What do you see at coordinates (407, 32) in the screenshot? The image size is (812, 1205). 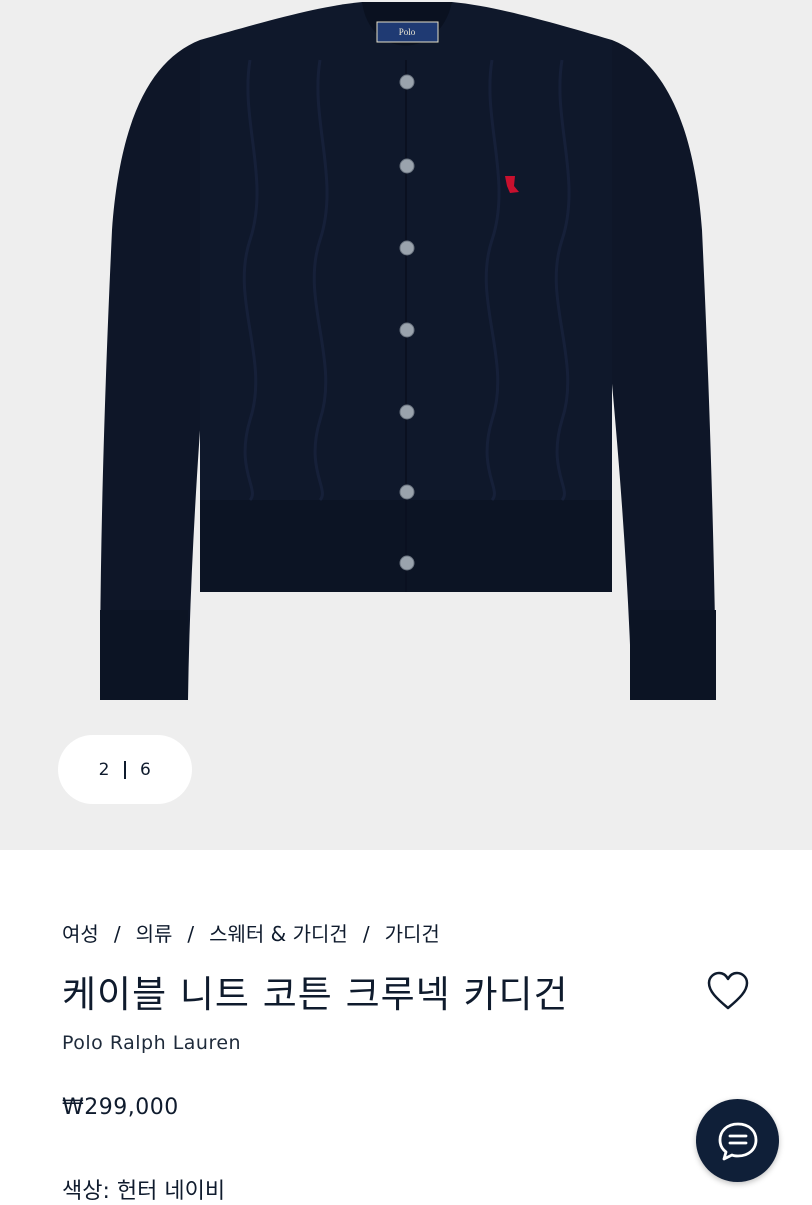 I see `neck-label-text: Polo` at bounding box center [407, 32].